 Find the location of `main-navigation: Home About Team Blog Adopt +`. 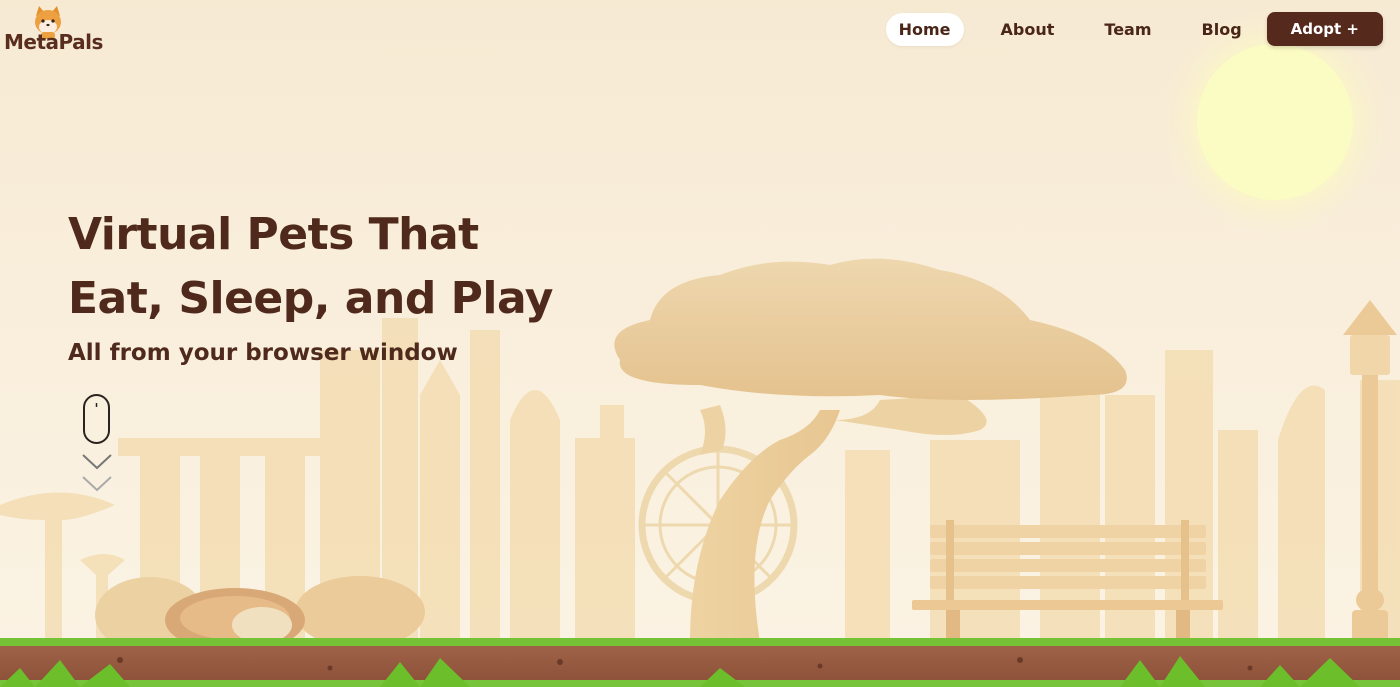

main-navigation: Home About Team Blog Adopt + is located at coordinates (1134, 29).